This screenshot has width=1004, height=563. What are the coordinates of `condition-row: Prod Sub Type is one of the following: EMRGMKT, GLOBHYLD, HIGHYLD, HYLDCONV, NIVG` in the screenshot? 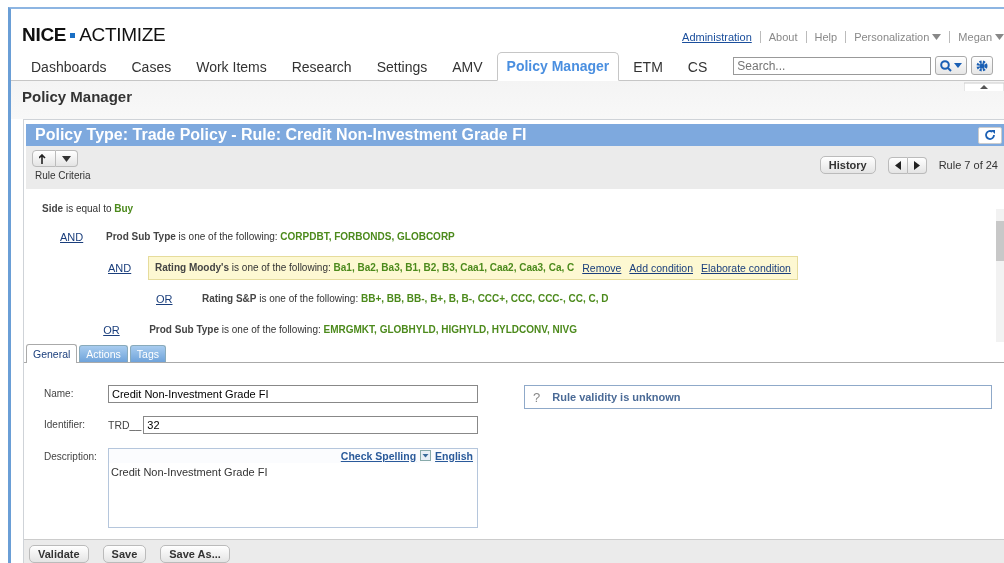 It's located at (363, 329).